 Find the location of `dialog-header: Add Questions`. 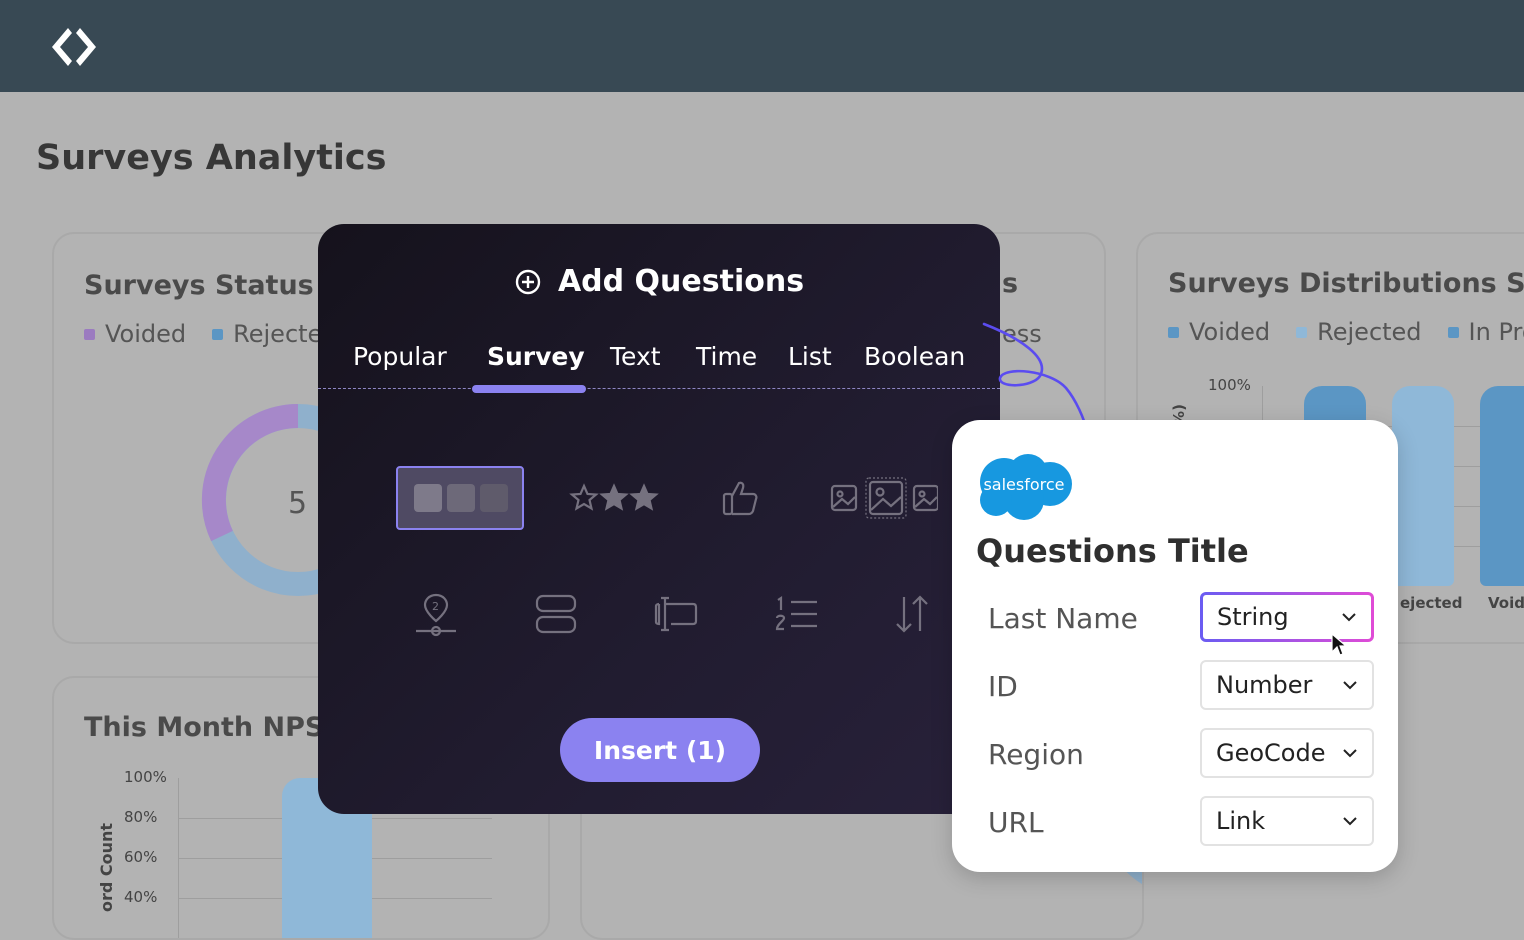

dialog-header: Add Questions is located at coordinates (659, 281).